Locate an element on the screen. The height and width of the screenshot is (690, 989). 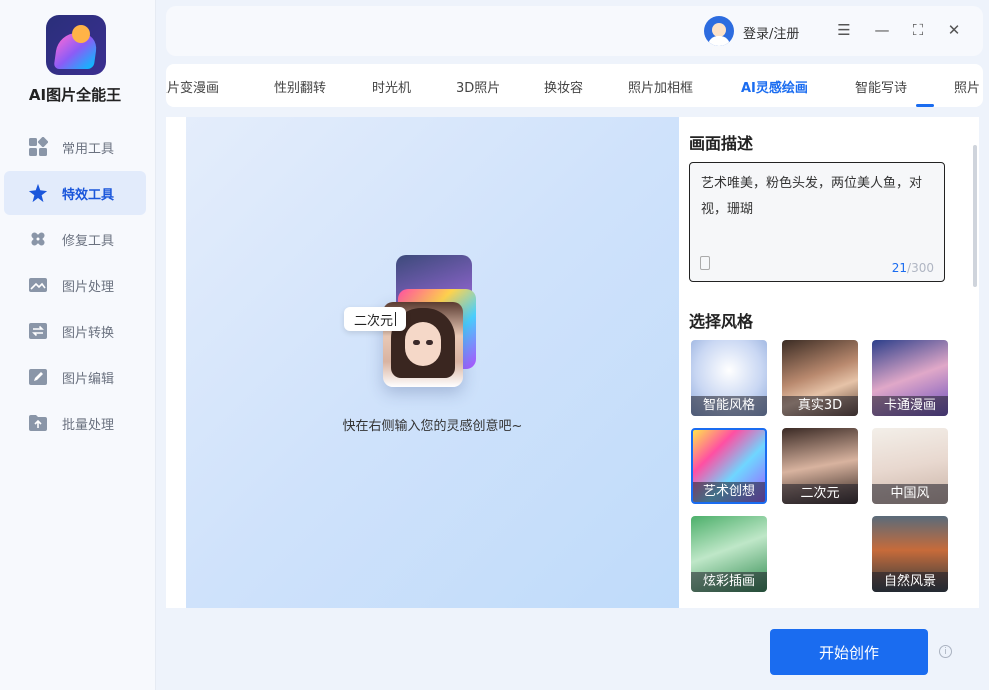
grid-icon is located at coordinates (38, 147).